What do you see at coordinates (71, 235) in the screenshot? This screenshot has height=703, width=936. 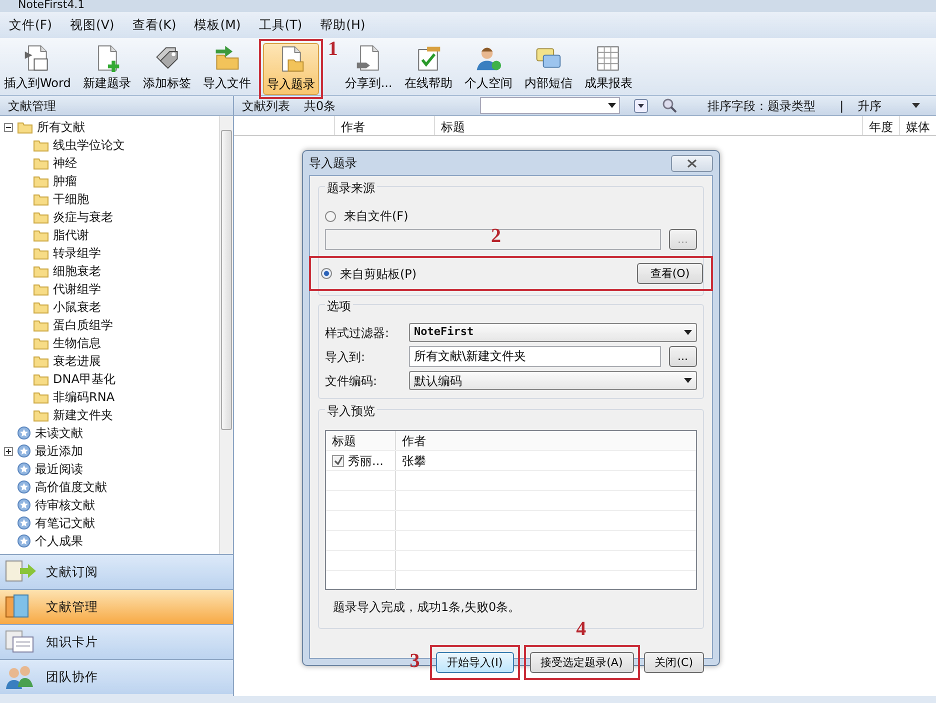 I see `tree-item: 脂代谢` at bounding box center [71, 235].